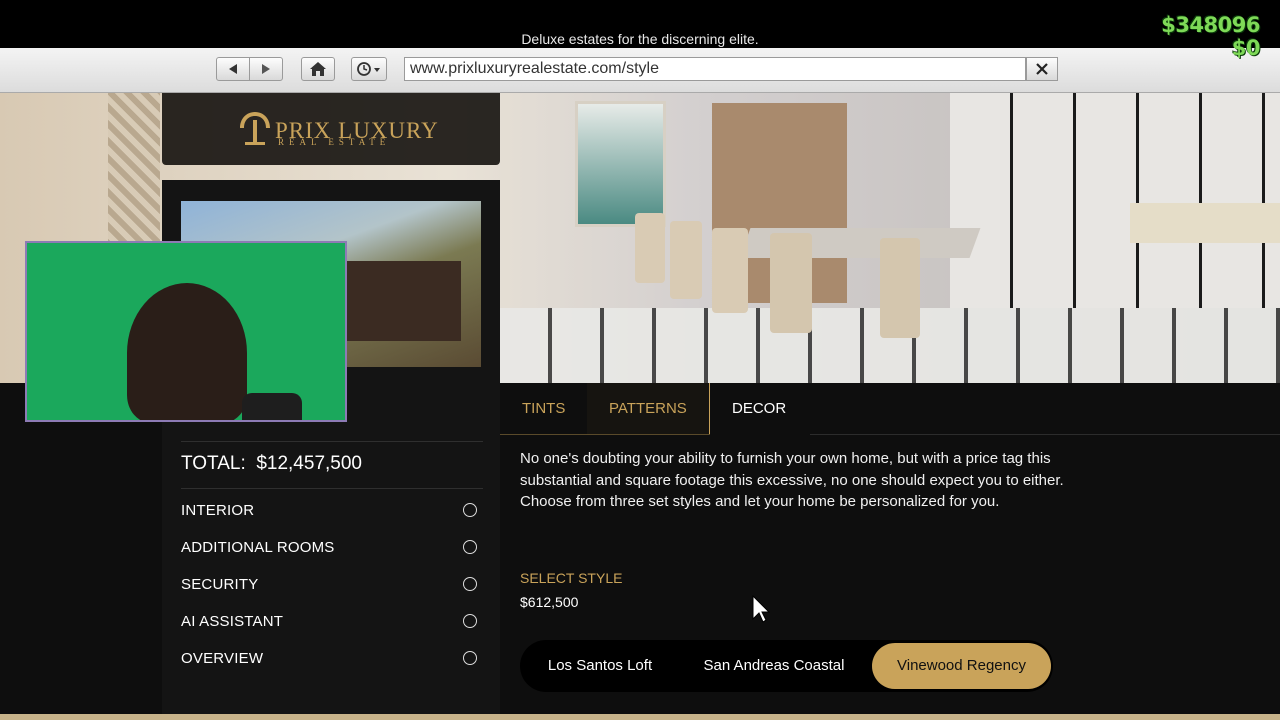 The width and height of the screenshot is (1280, 720). I want to click on bottom-accent-line, so click(640, 717).